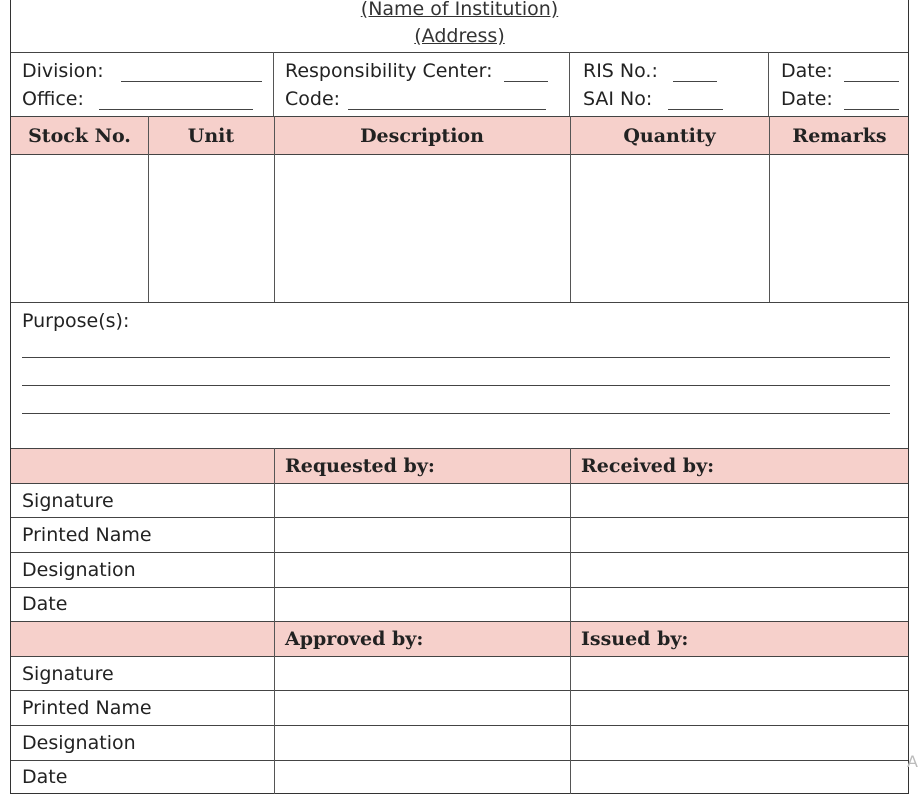  What do you see at coordinates (422, 136) in the screenshot?
I see `column-header-description: Description` at bounding box center [422, 136].